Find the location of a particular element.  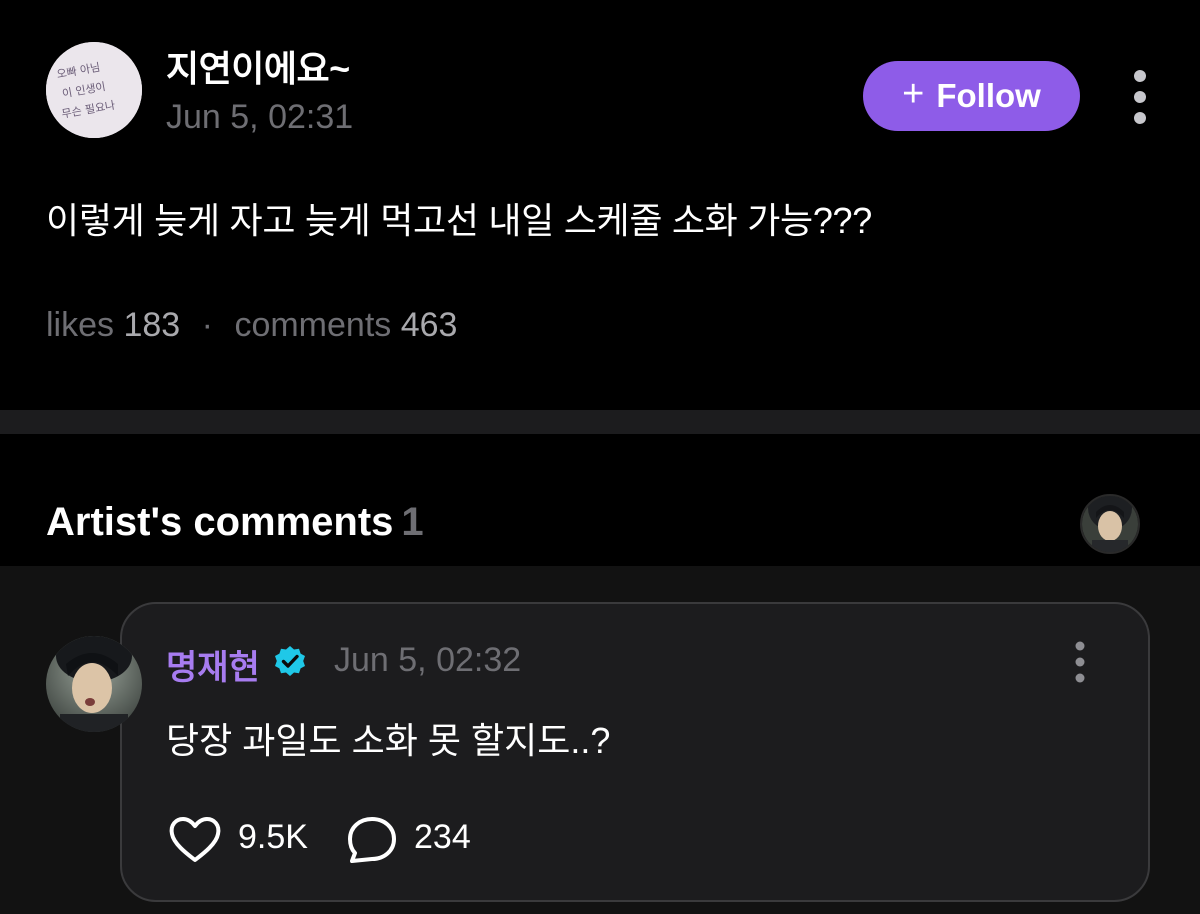

artist-comments-heading: Artist's comments 1 is located at coordinates (235, 522).